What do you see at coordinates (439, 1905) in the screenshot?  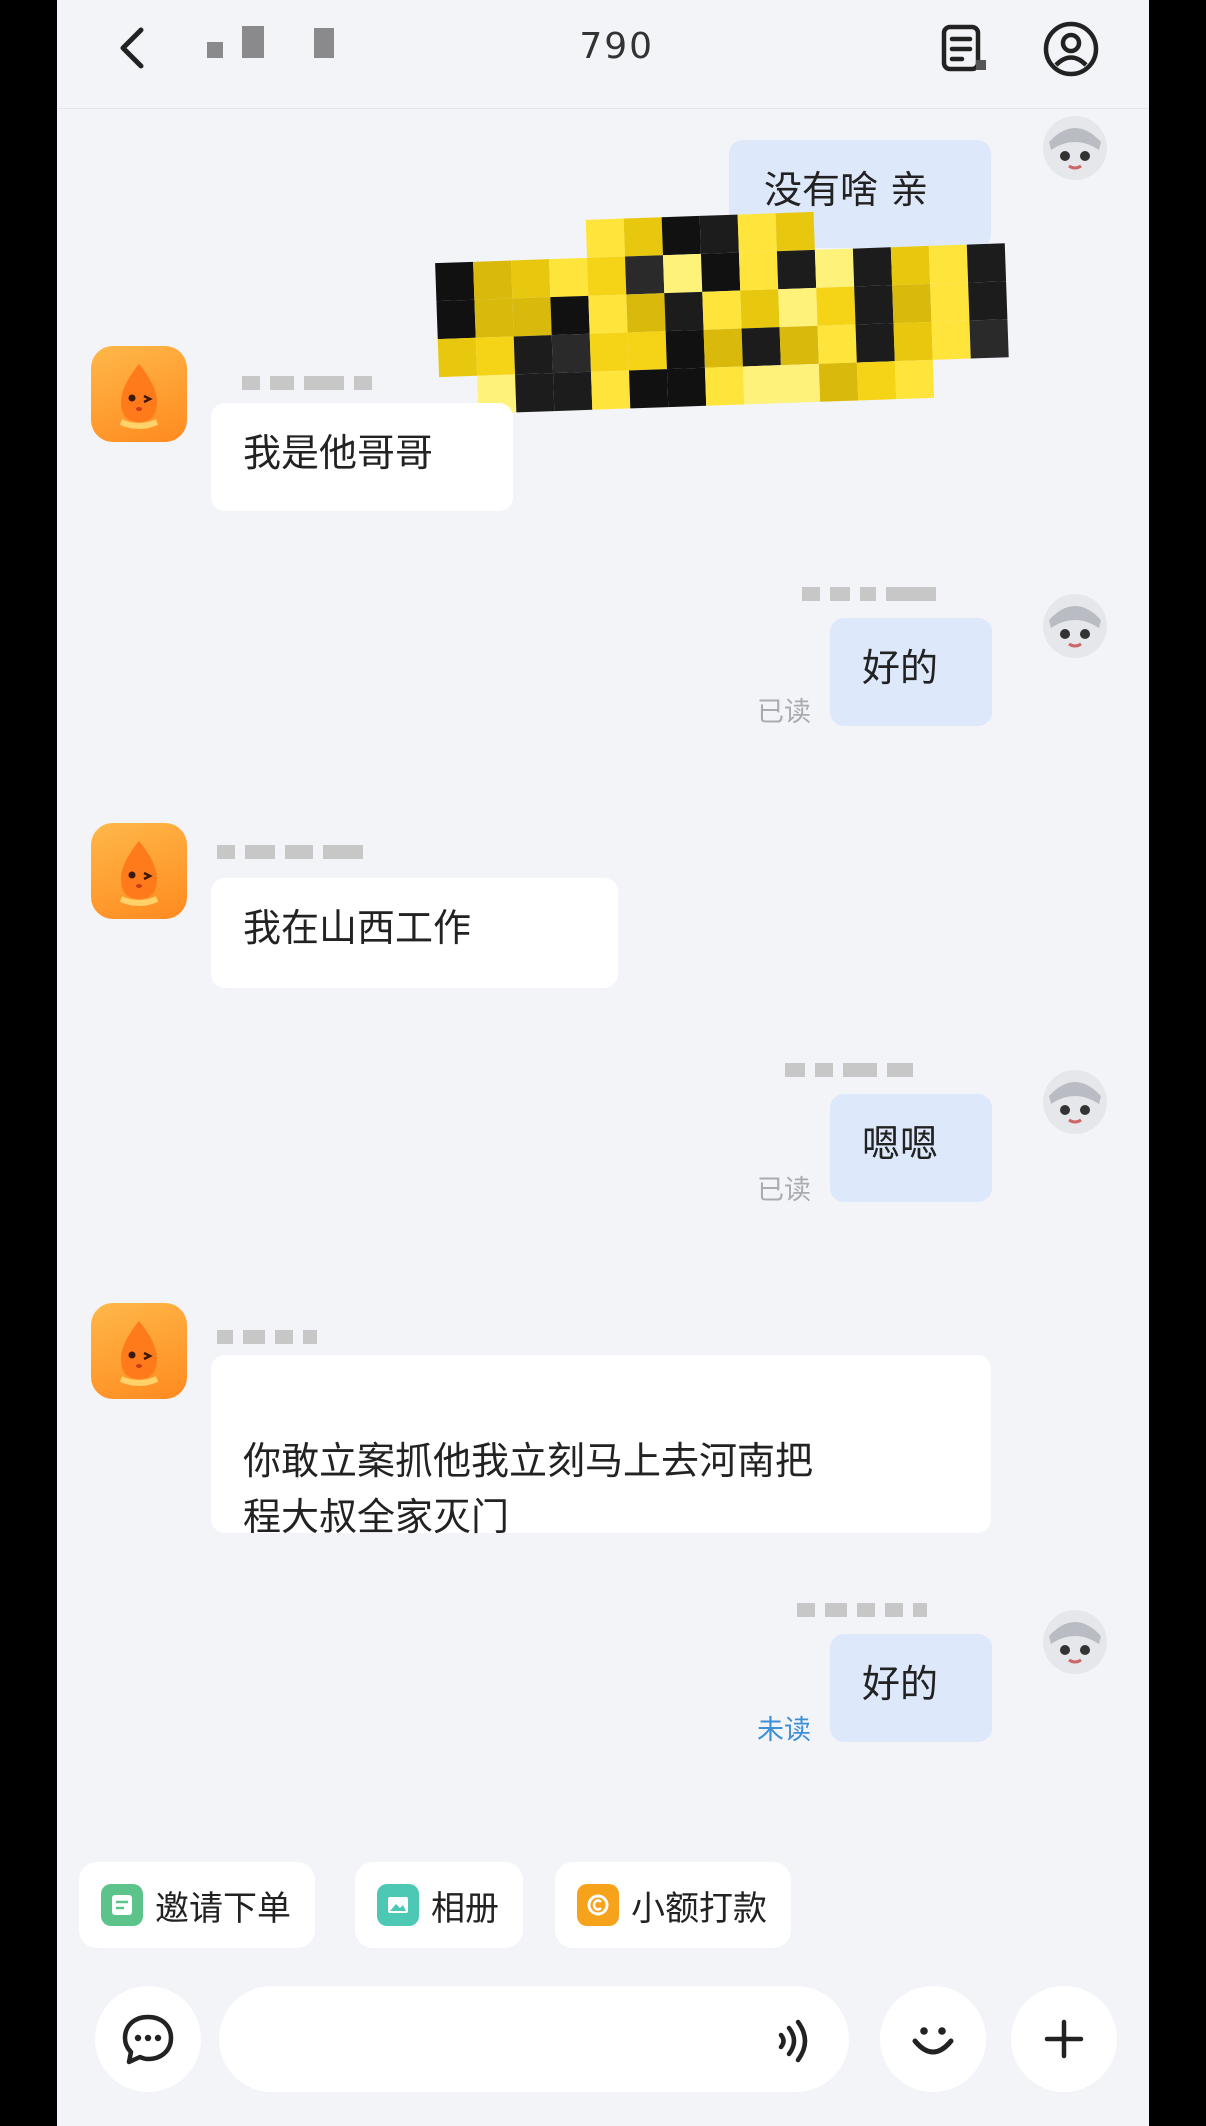 I see `photo-album-button: 相册` at bounding box center [439, 1905].